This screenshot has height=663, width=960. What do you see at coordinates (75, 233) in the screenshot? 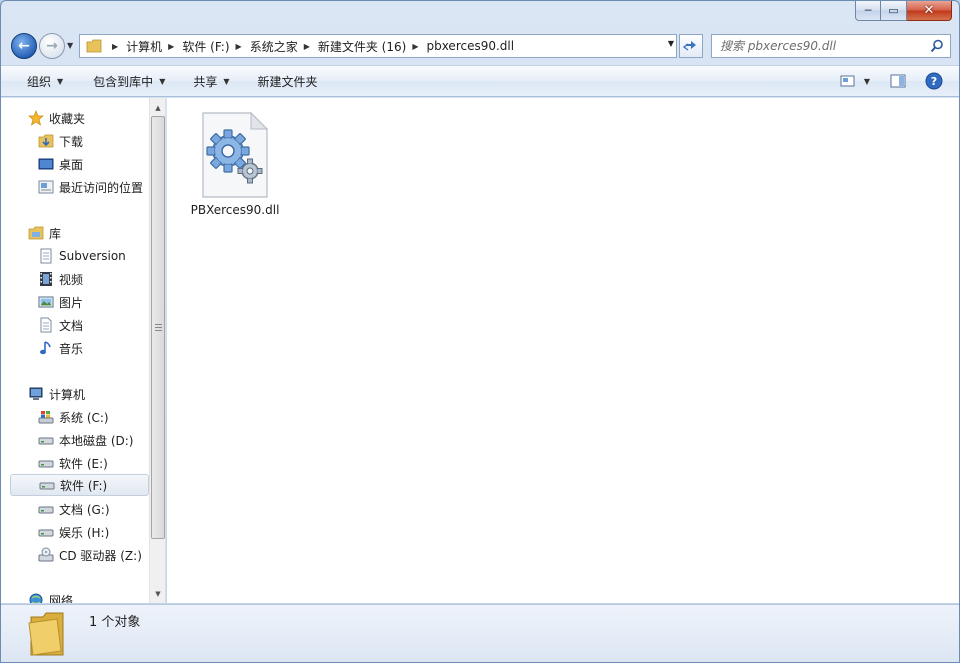
I see `sidebar-libraries: 库` at bounding box center [75, 233].